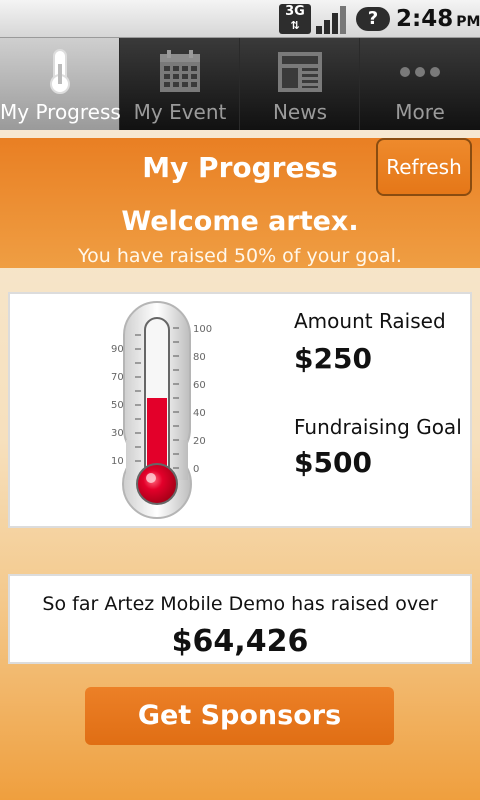 The height and width of the screenshot is (800, 480). I want to click on calendar-icon, so click(180, 71).